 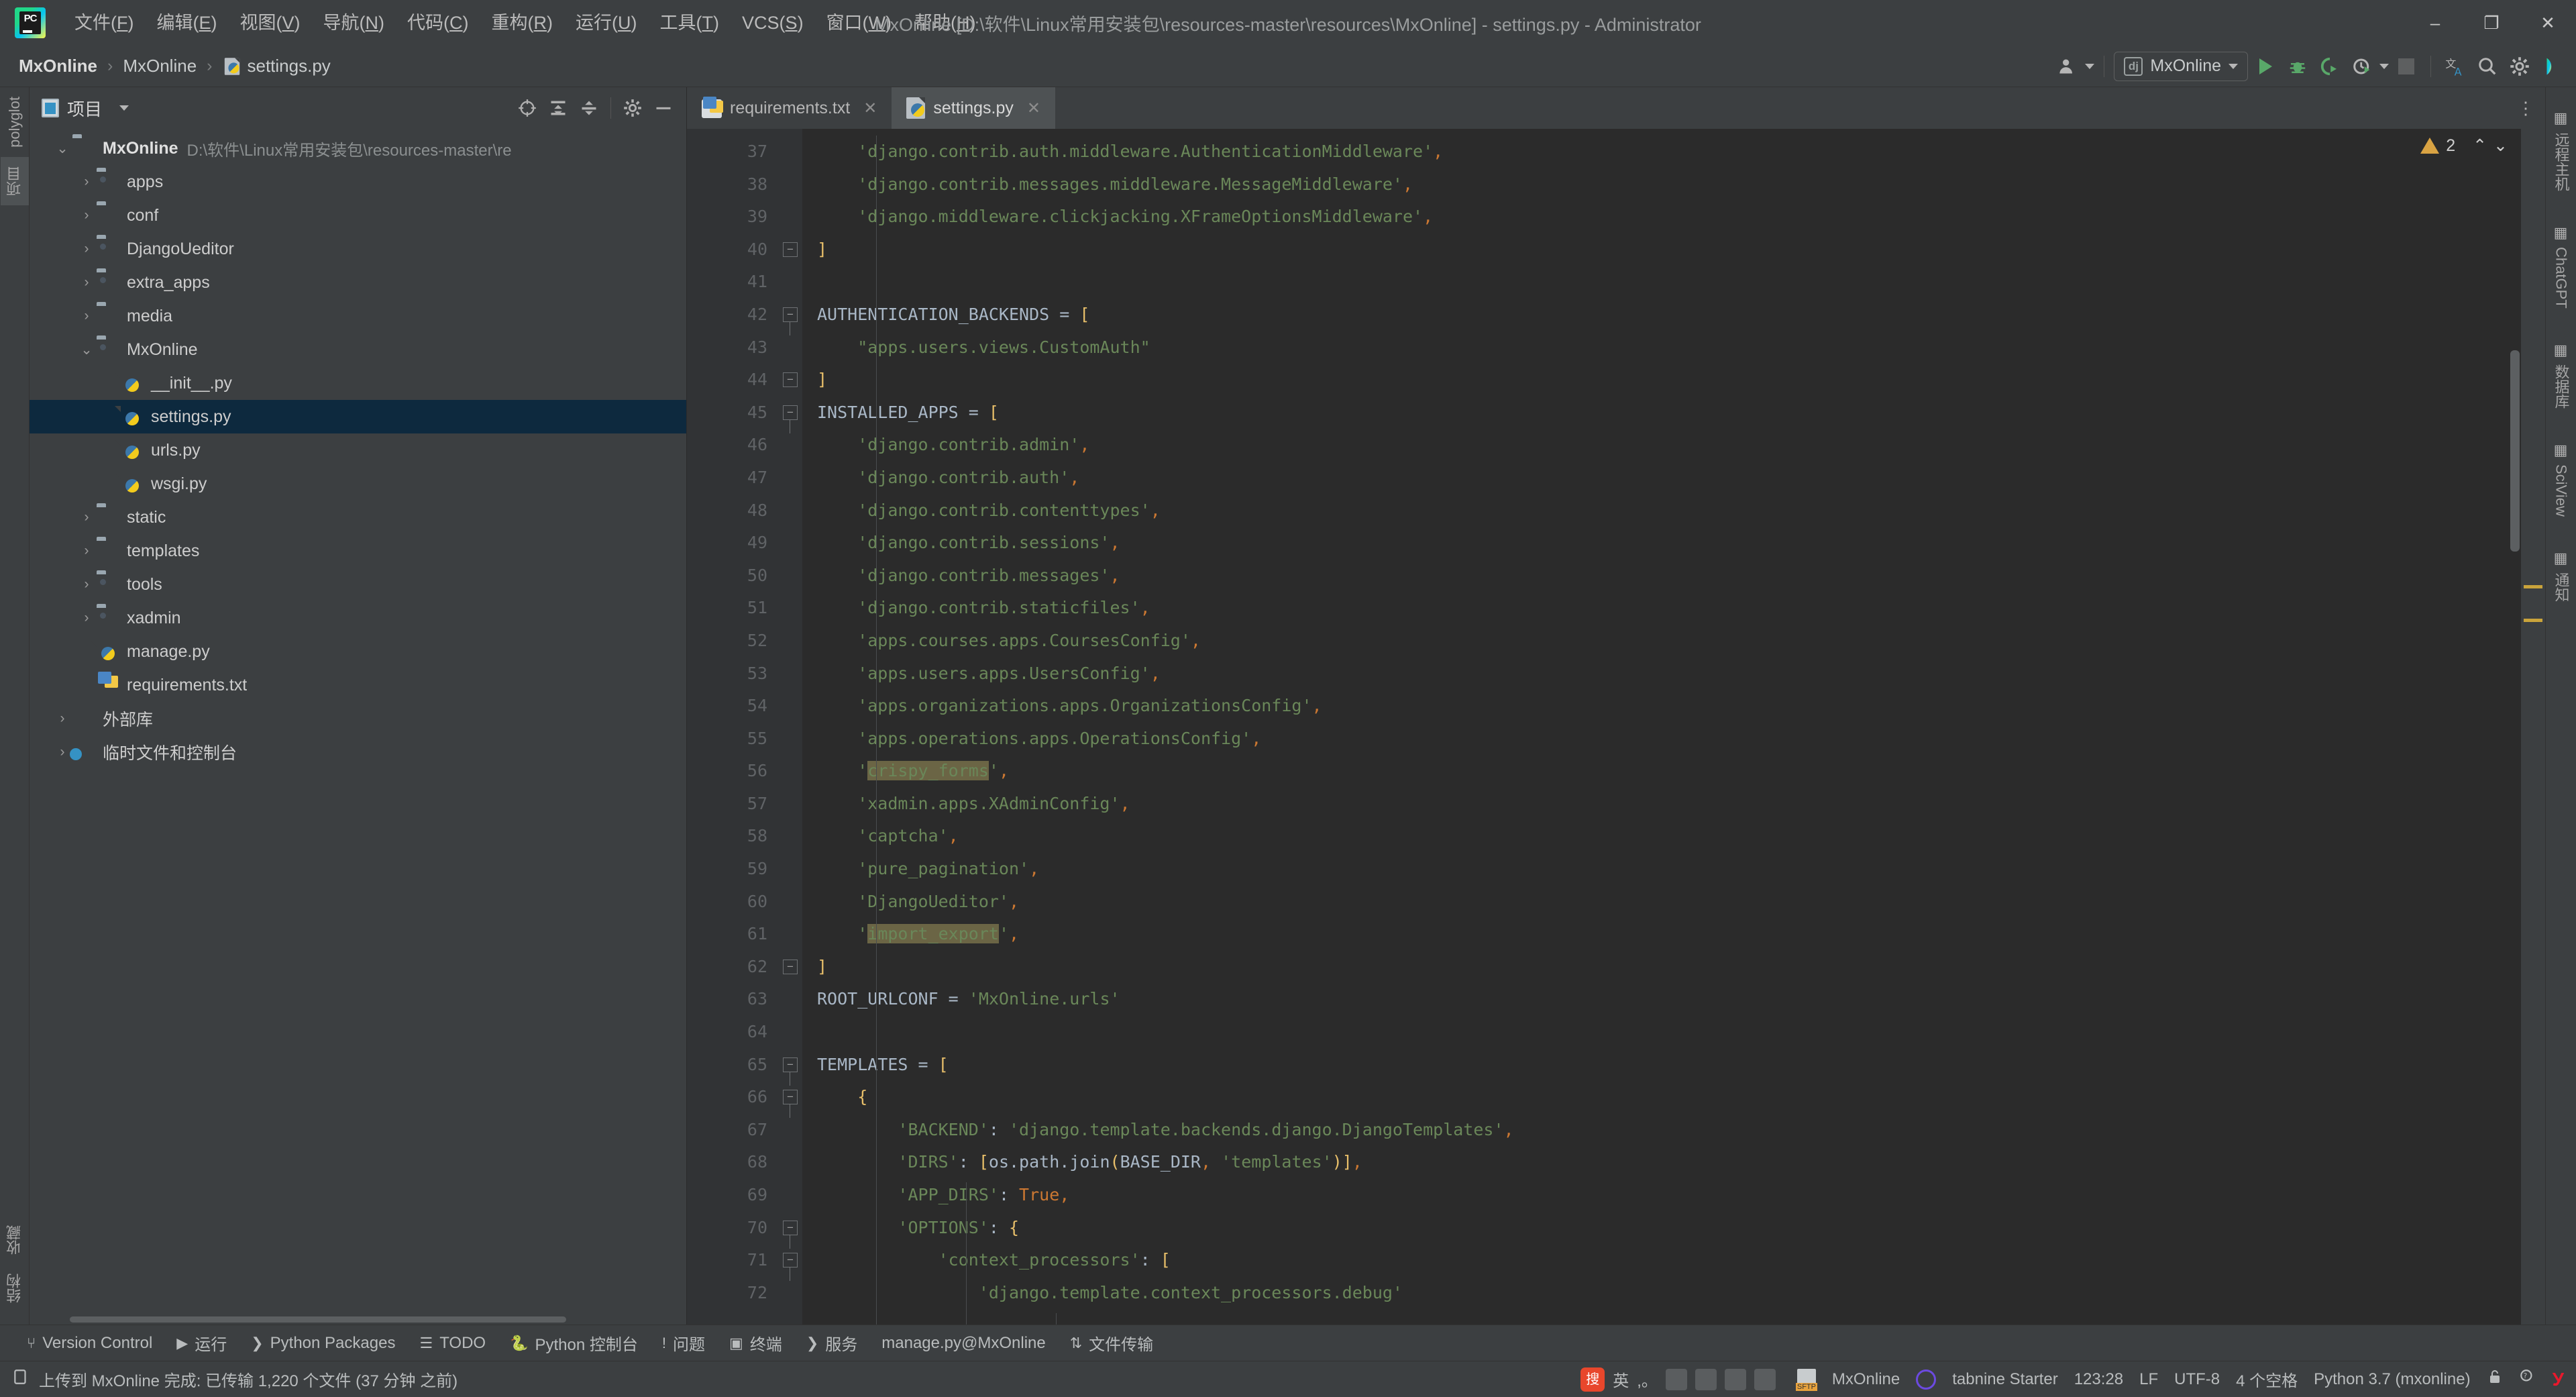 I want to click on expand-arrow-icon: ⌄, so click(x=86, y=350).